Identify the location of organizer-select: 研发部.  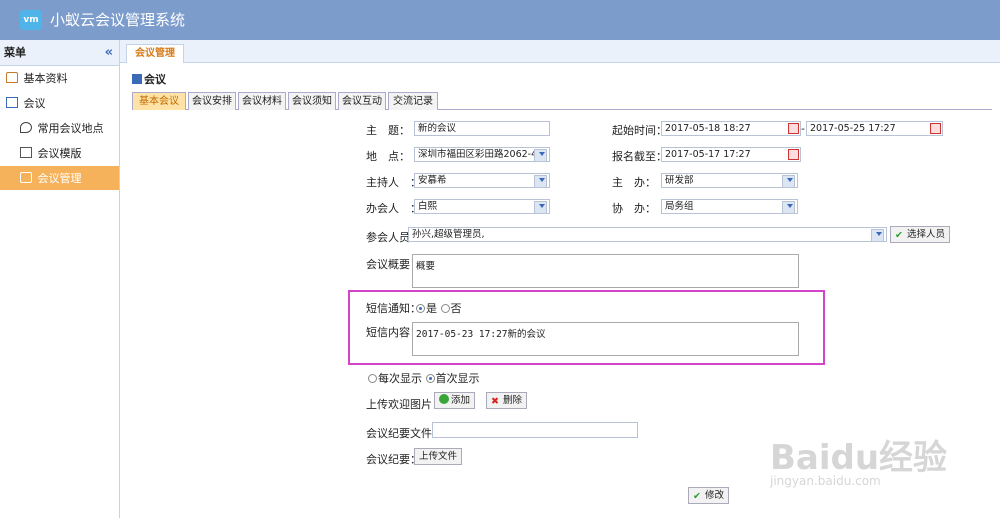
(729, 180).